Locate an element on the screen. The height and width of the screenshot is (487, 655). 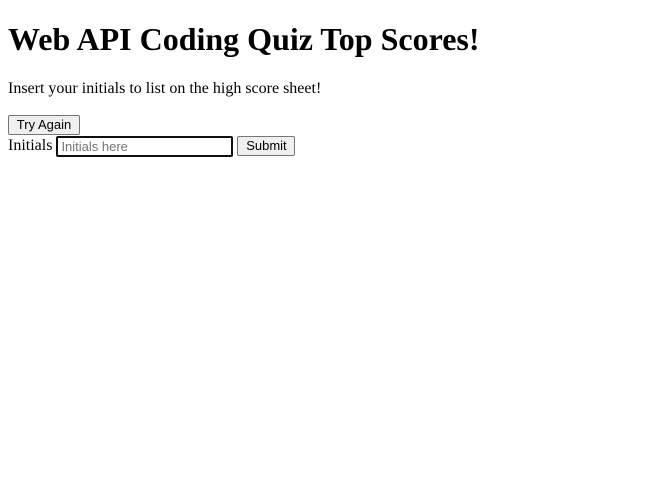
try-again-button: Try Again is located at coordinates (44, 125).